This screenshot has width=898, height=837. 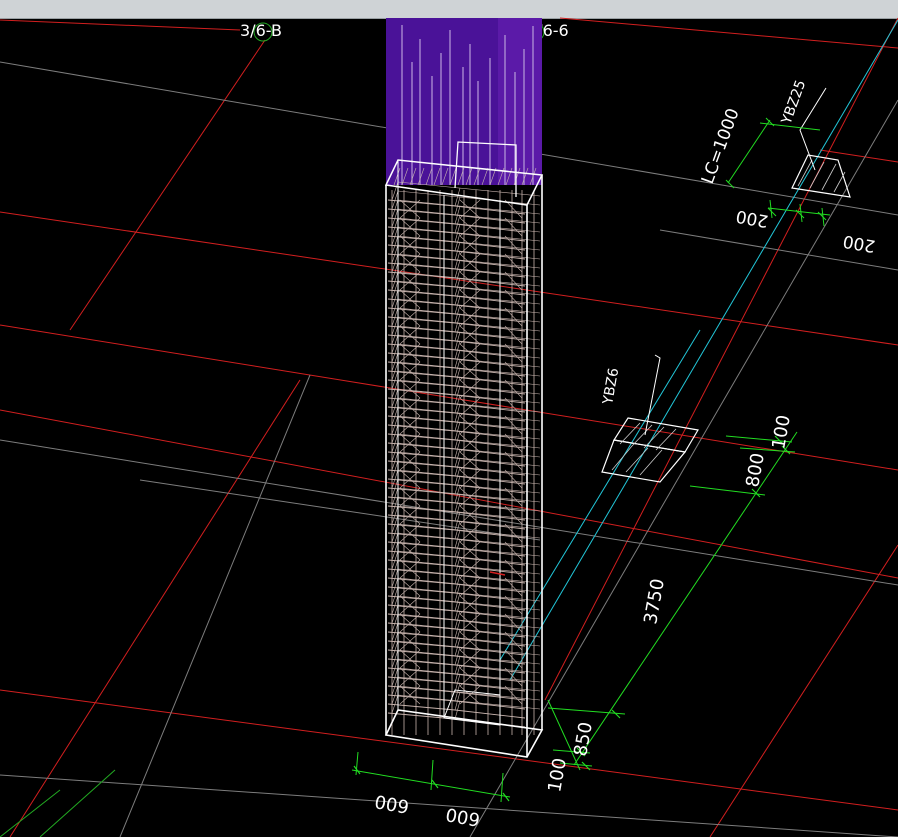 What do you see at coordinates (781, 431) in the screenshot?
I see `dimension-cover-top: 100` at bounding box center [781, 431].